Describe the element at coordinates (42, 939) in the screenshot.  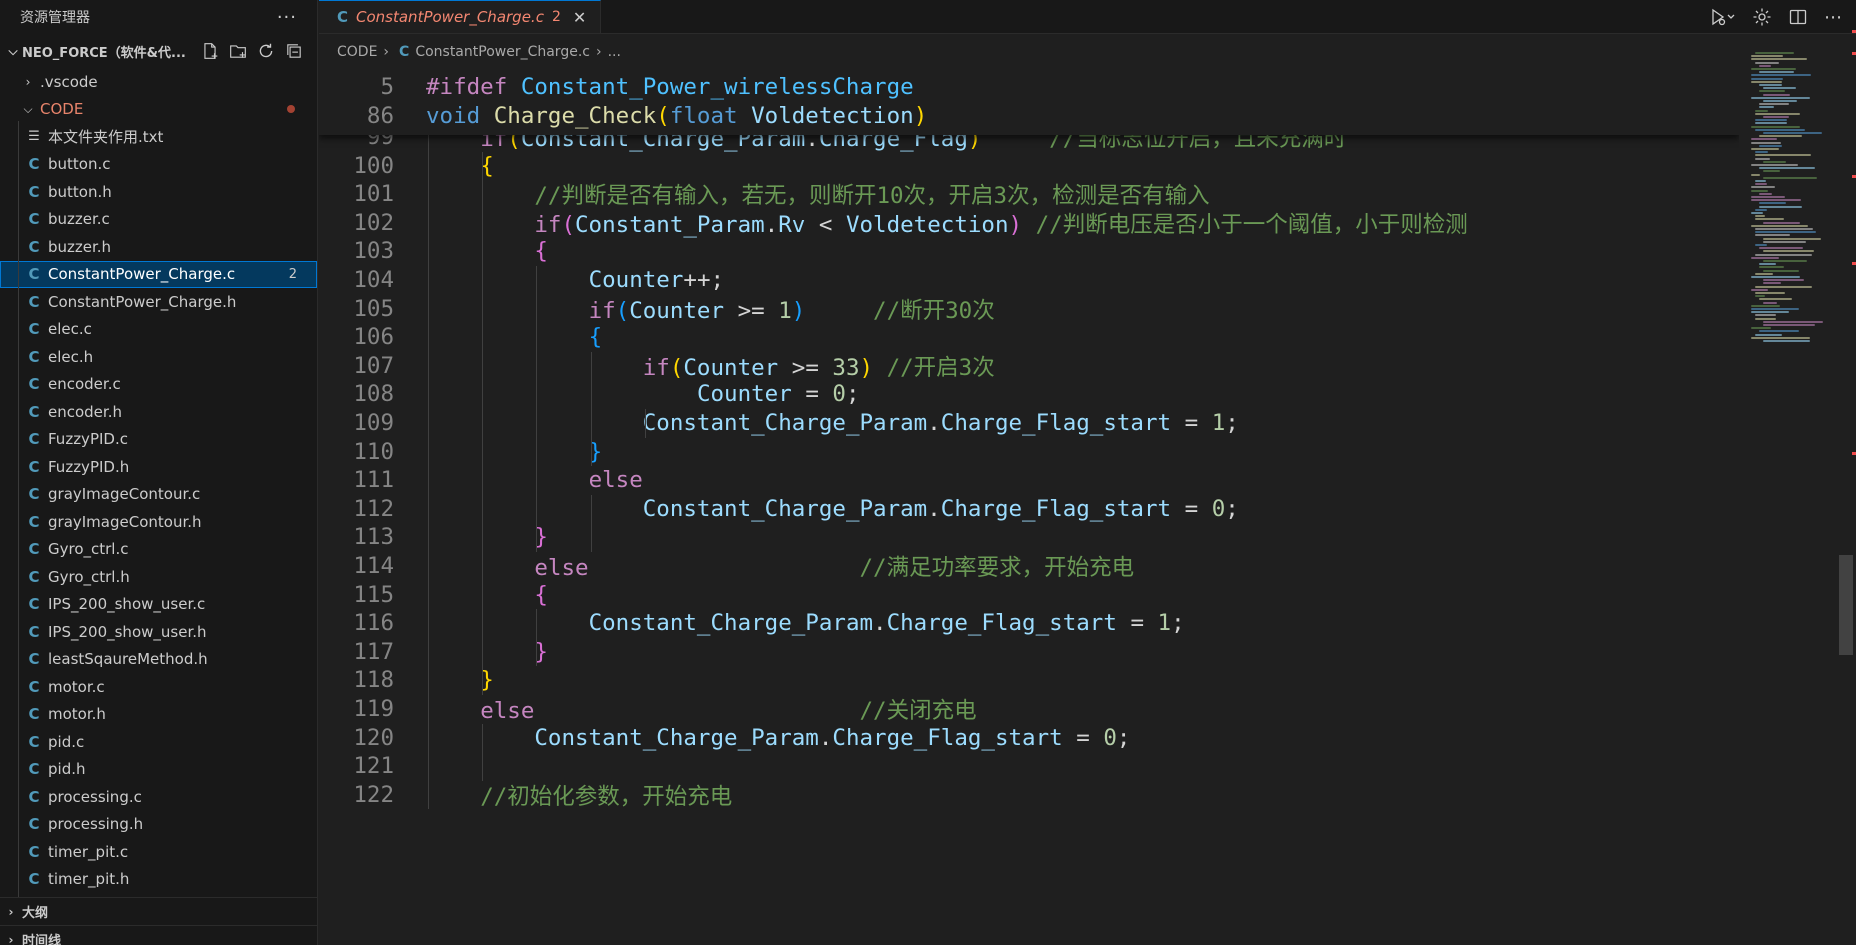
I see `timeline-label: 时间线` at that location.